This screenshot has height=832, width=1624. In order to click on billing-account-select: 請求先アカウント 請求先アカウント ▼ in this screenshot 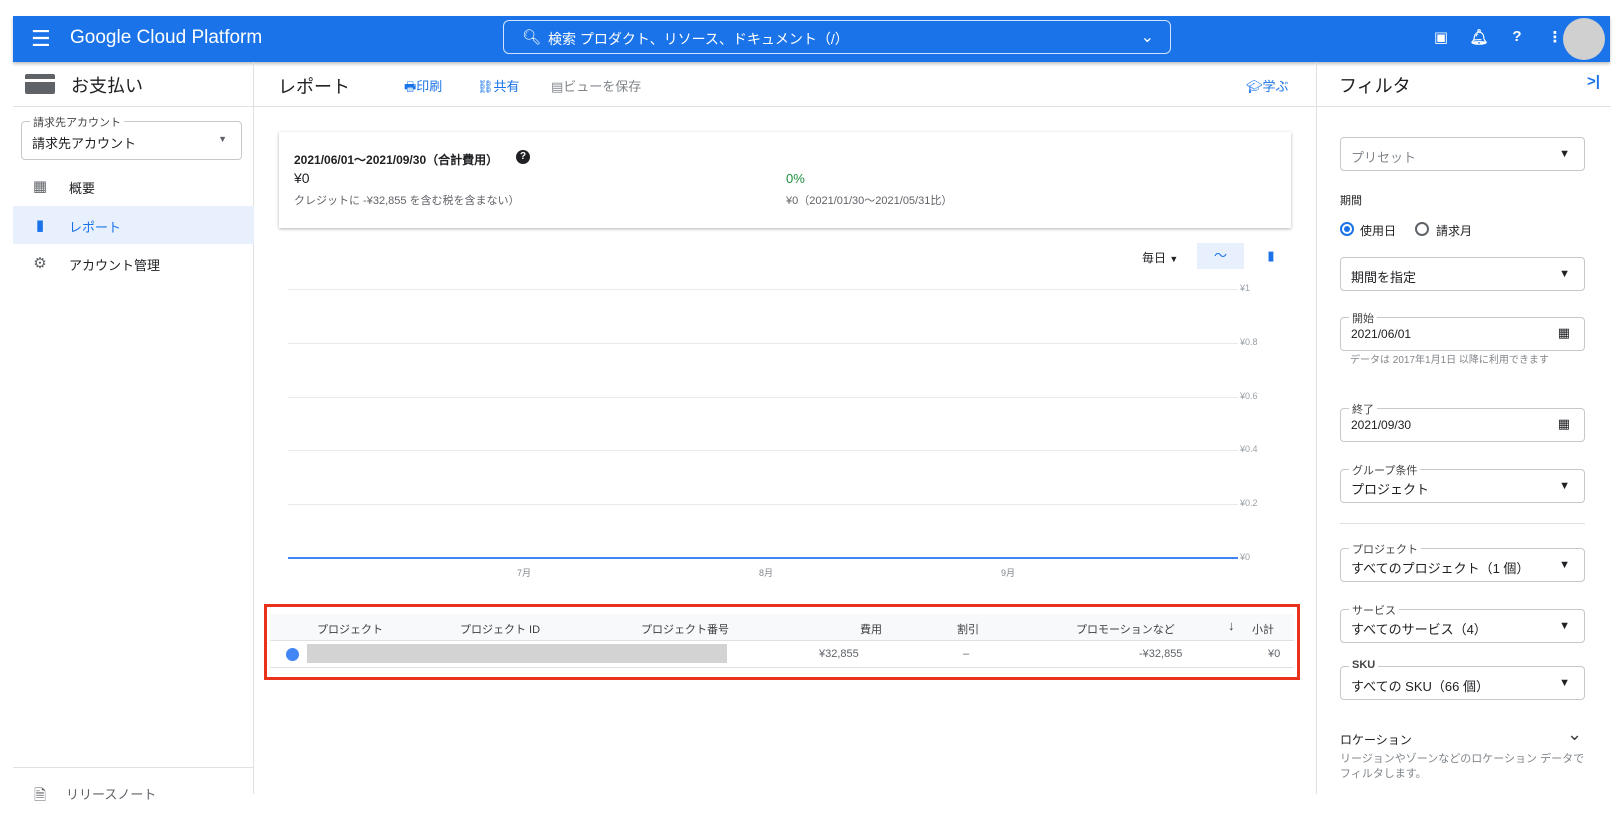, I will do `click(131, 137)`.